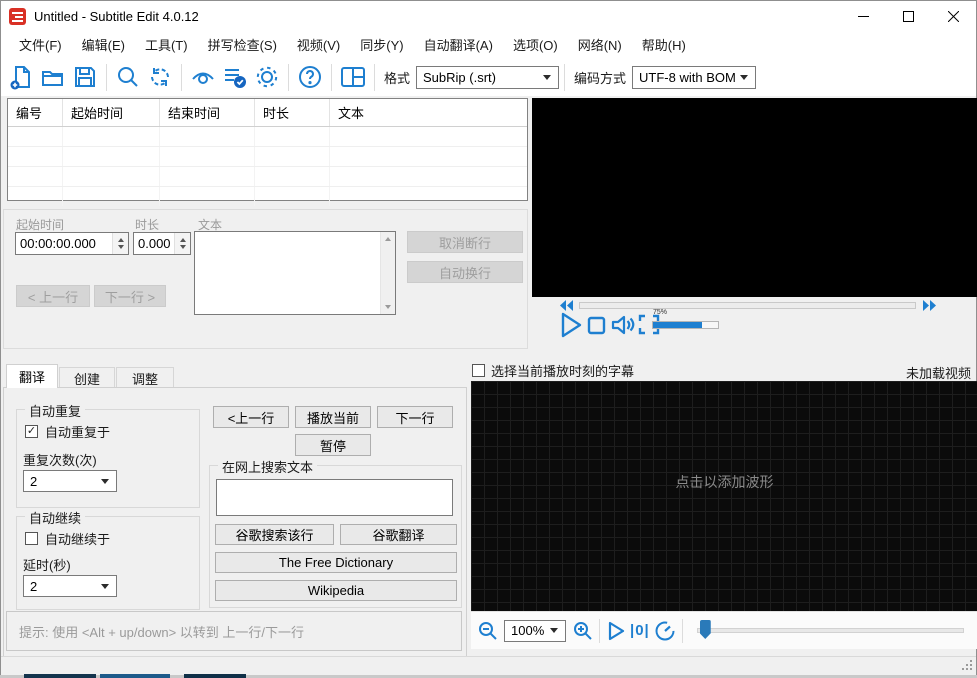 The image size is (977, 678). Describe the element at coordinates (333, 417) in the screenshot. I see `play-current-button: 播放当前` at that location.